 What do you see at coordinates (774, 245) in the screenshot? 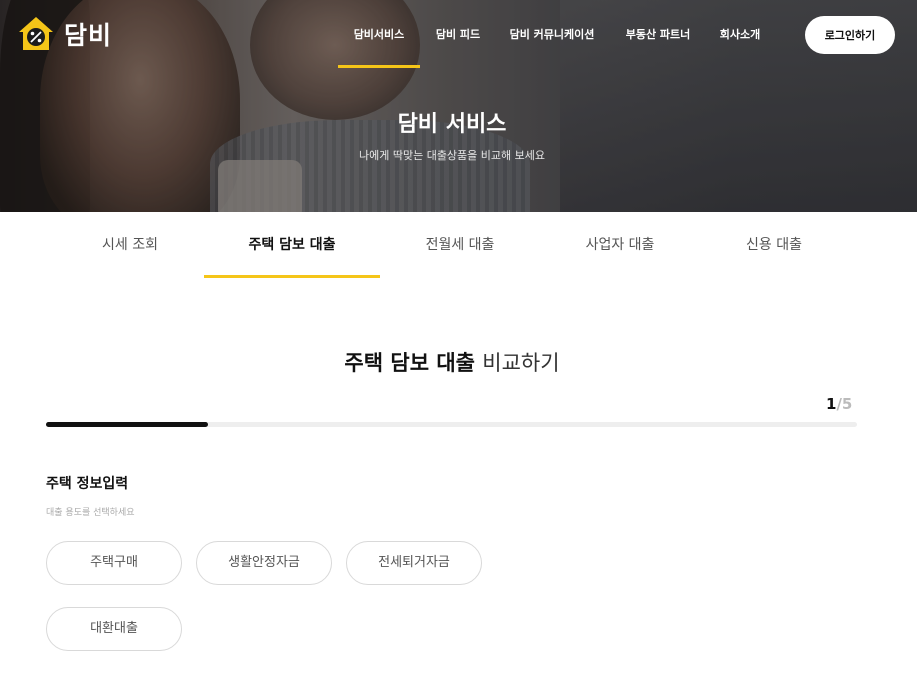
I see `tab-credit-loan: 신용 대출` at bounding box center [774, 245].